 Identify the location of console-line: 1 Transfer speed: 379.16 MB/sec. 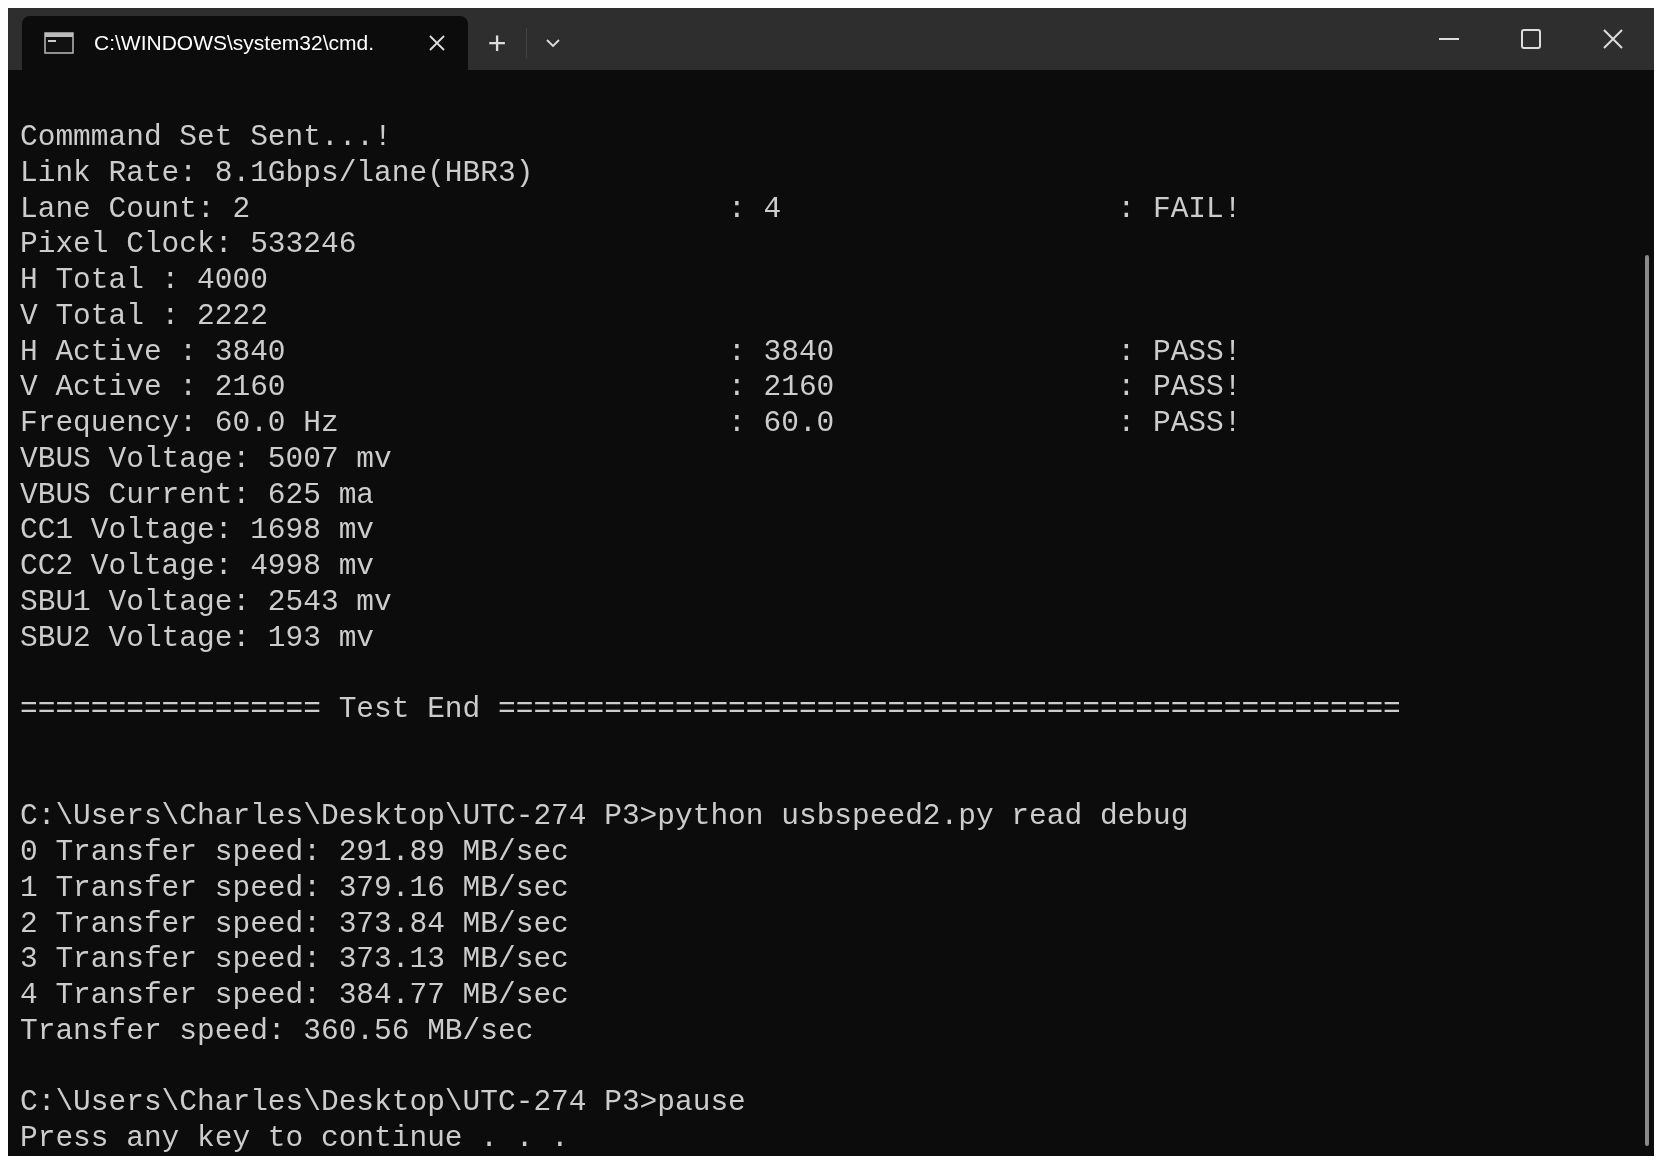
(294, 888).